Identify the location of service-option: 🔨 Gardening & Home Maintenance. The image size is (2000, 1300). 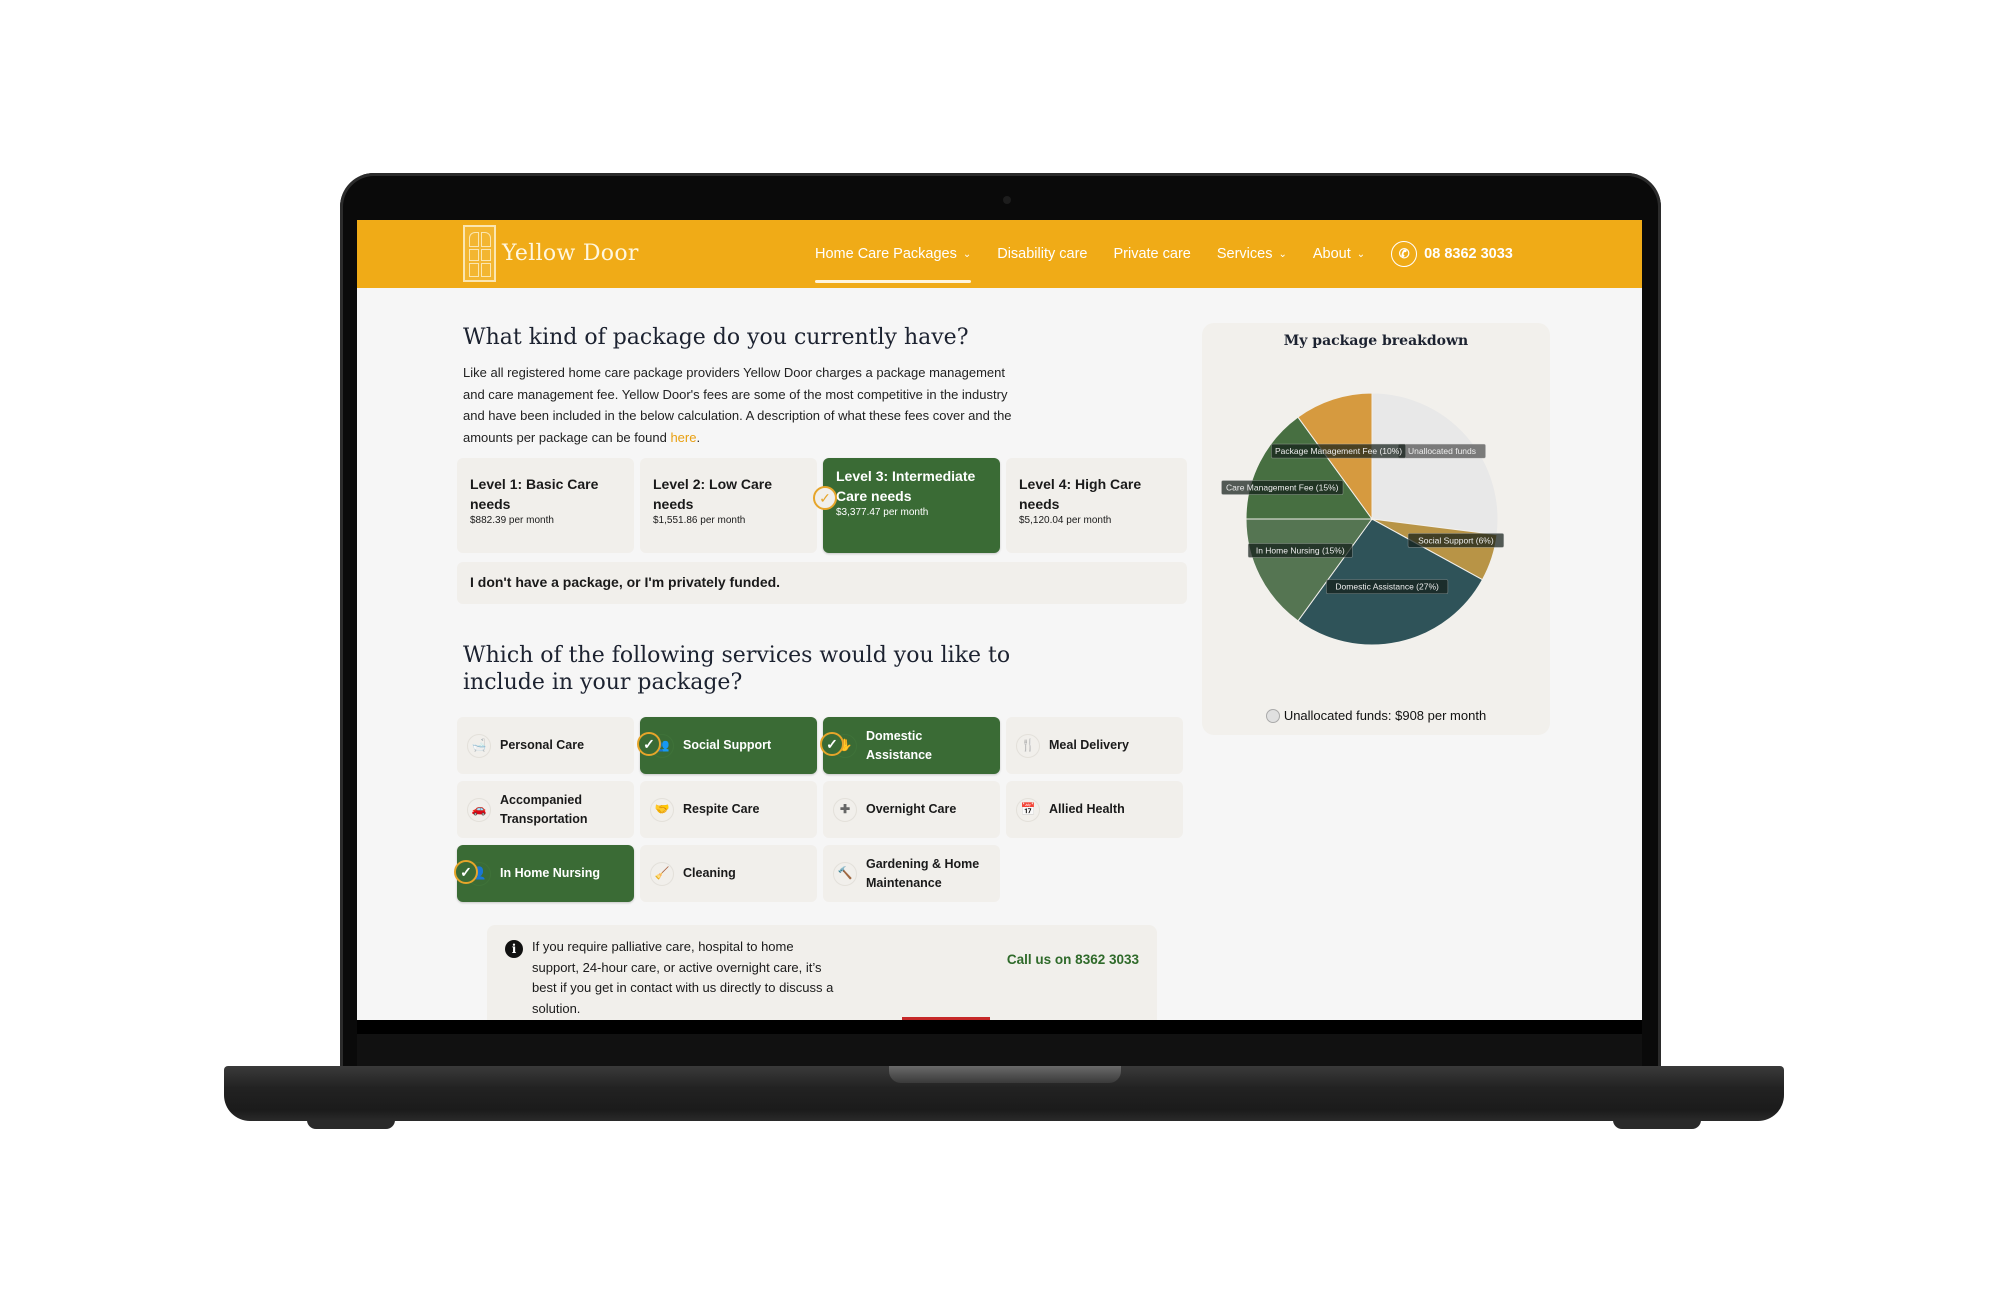
(911, 873).